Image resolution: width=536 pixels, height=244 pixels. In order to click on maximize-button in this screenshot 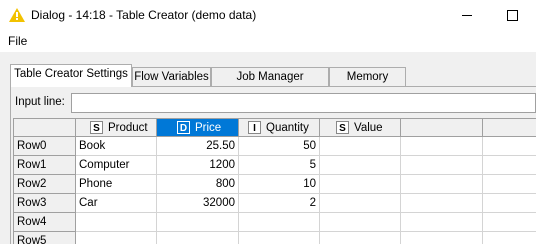, I will do `click(513, 15)`.